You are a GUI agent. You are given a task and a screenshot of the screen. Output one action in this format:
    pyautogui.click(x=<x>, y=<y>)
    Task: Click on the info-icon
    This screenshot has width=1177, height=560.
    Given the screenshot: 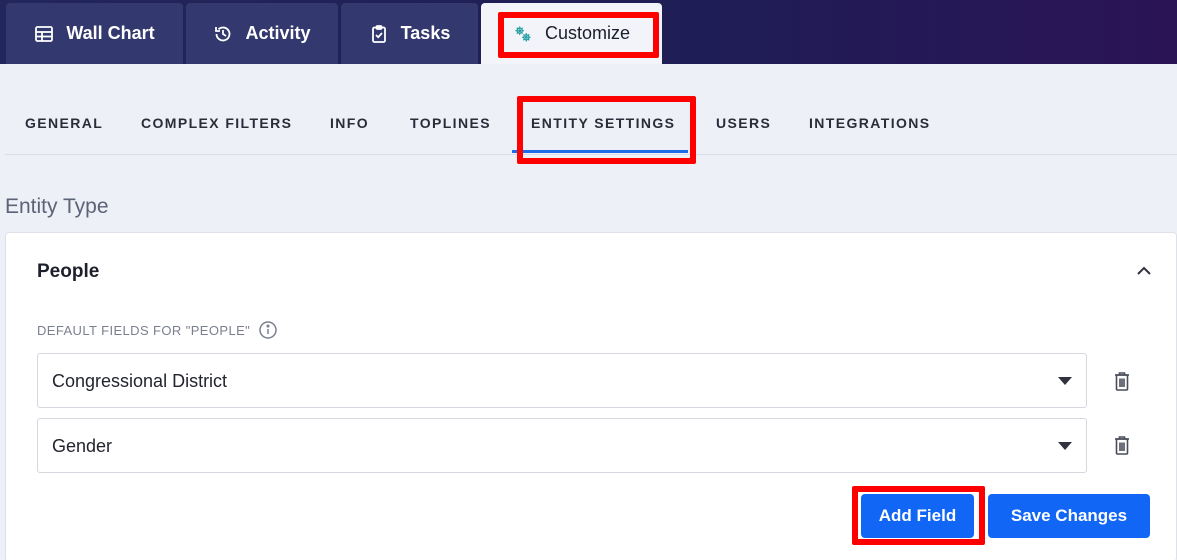 What is the action you would take?
    pyautogui.click(x=268, y=330)
    